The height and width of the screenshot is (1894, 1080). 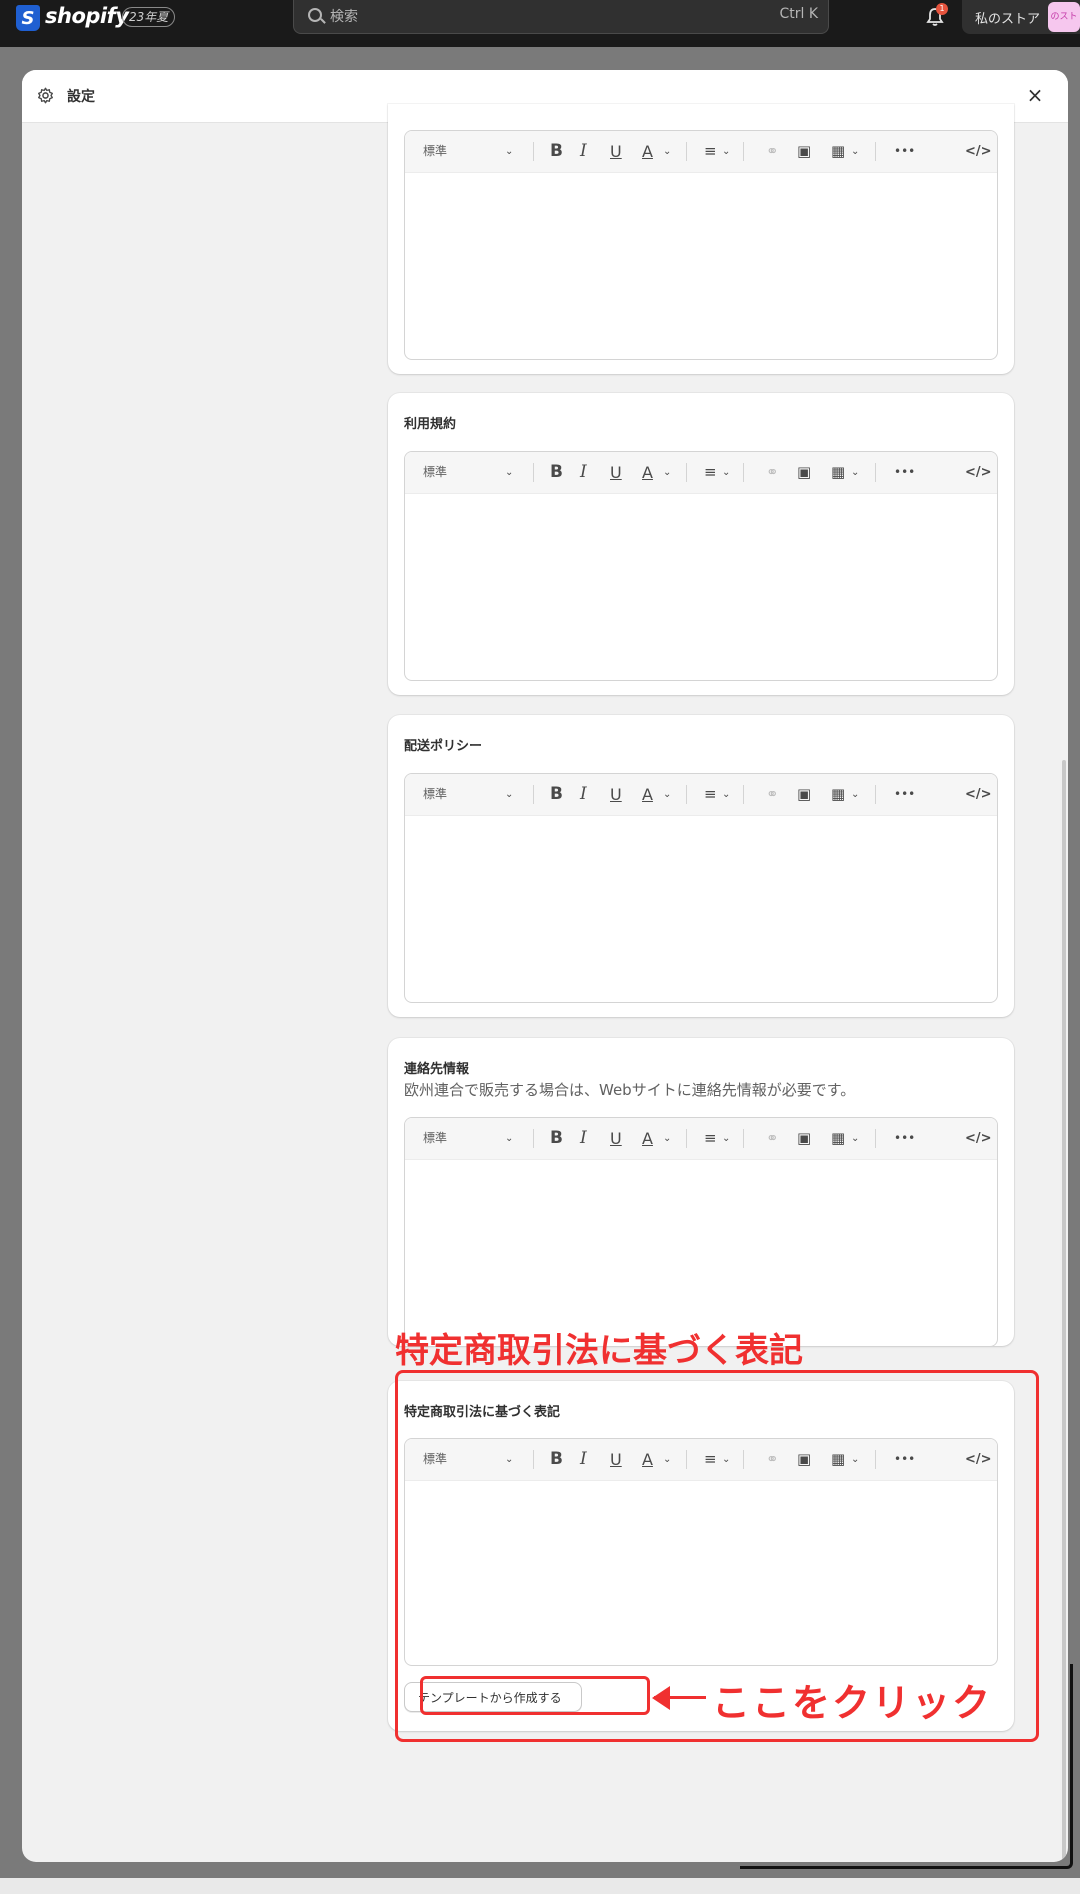 What do you see at coordinates (535, 1695) in the screenshot?
I see `annotation-button-highlight` at bounding box center [535, 1695].